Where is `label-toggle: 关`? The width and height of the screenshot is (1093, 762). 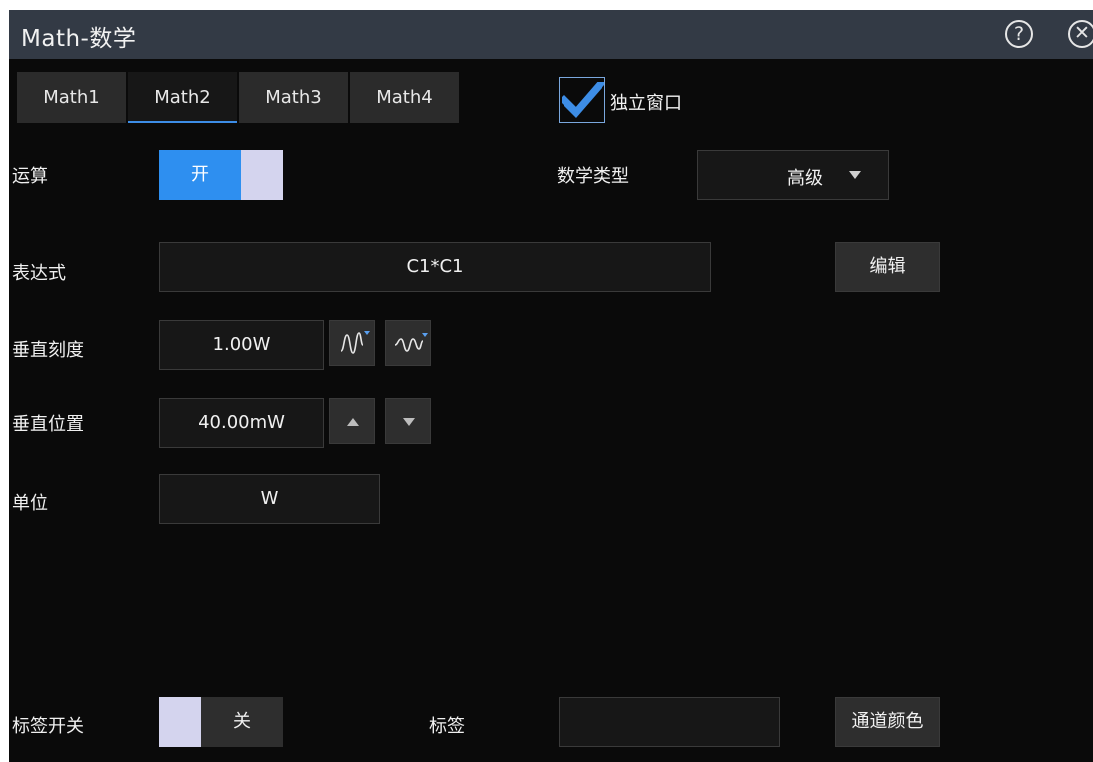 label-toggle: 关 is located at coordinates (242, 722).